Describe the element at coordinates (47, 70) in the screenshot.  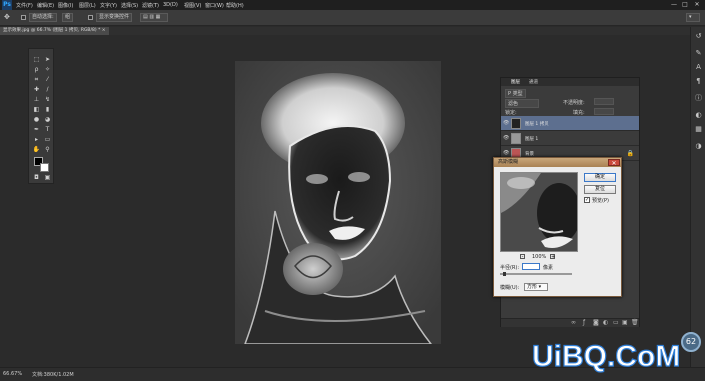
I see `quick-select-icon: ✧` at that location.